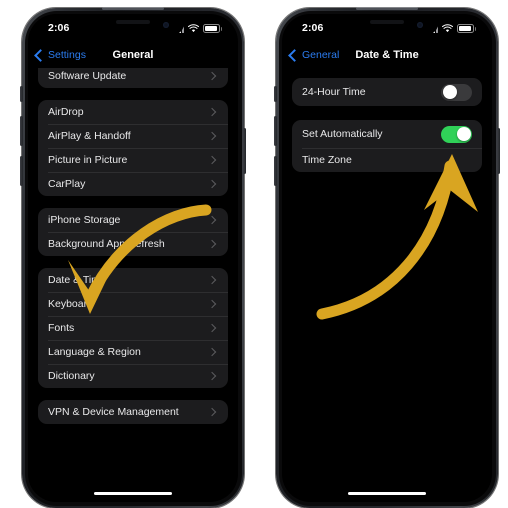 This screenshot has height=508, width=508. I want to click on list-item-date-and-time: Date & Time, so click(133, 280).